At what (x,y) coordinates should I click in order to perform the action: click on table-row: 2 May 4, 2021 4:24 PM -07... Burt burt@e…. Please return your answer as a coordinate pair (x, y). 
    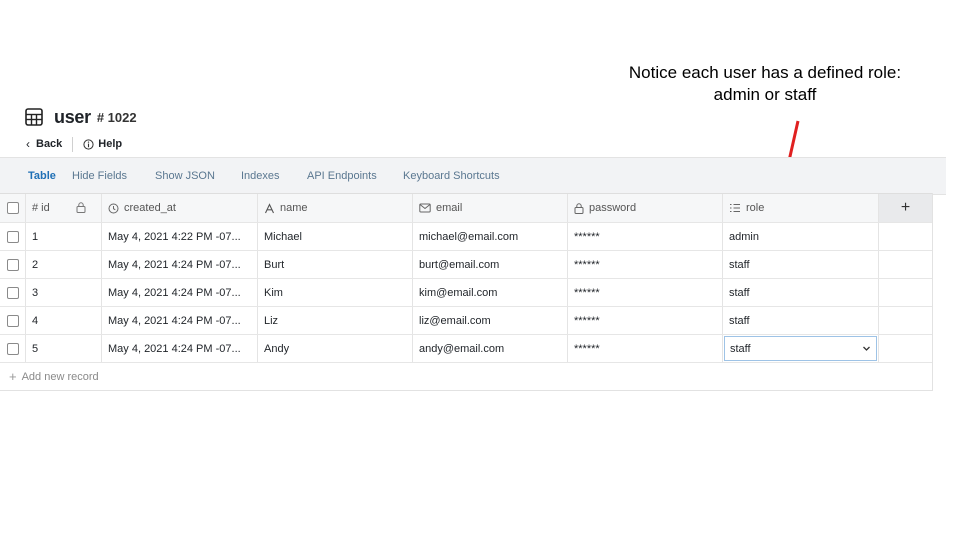
    Looking at the image, I should click on (466, 264).